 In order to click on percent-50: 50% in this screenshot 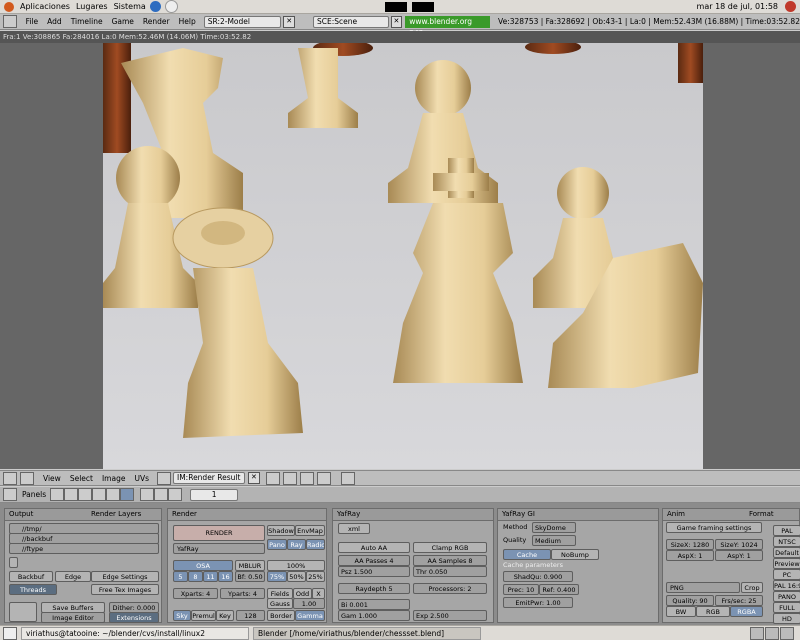, I will do `click(296, 576)`.